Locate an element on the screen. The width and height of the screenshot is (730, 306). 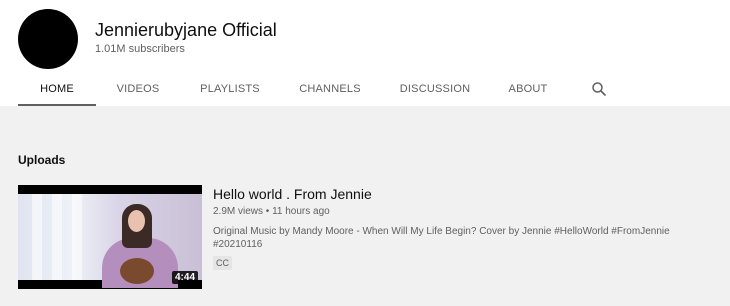
search-icon is located at coordinates (599, 89).